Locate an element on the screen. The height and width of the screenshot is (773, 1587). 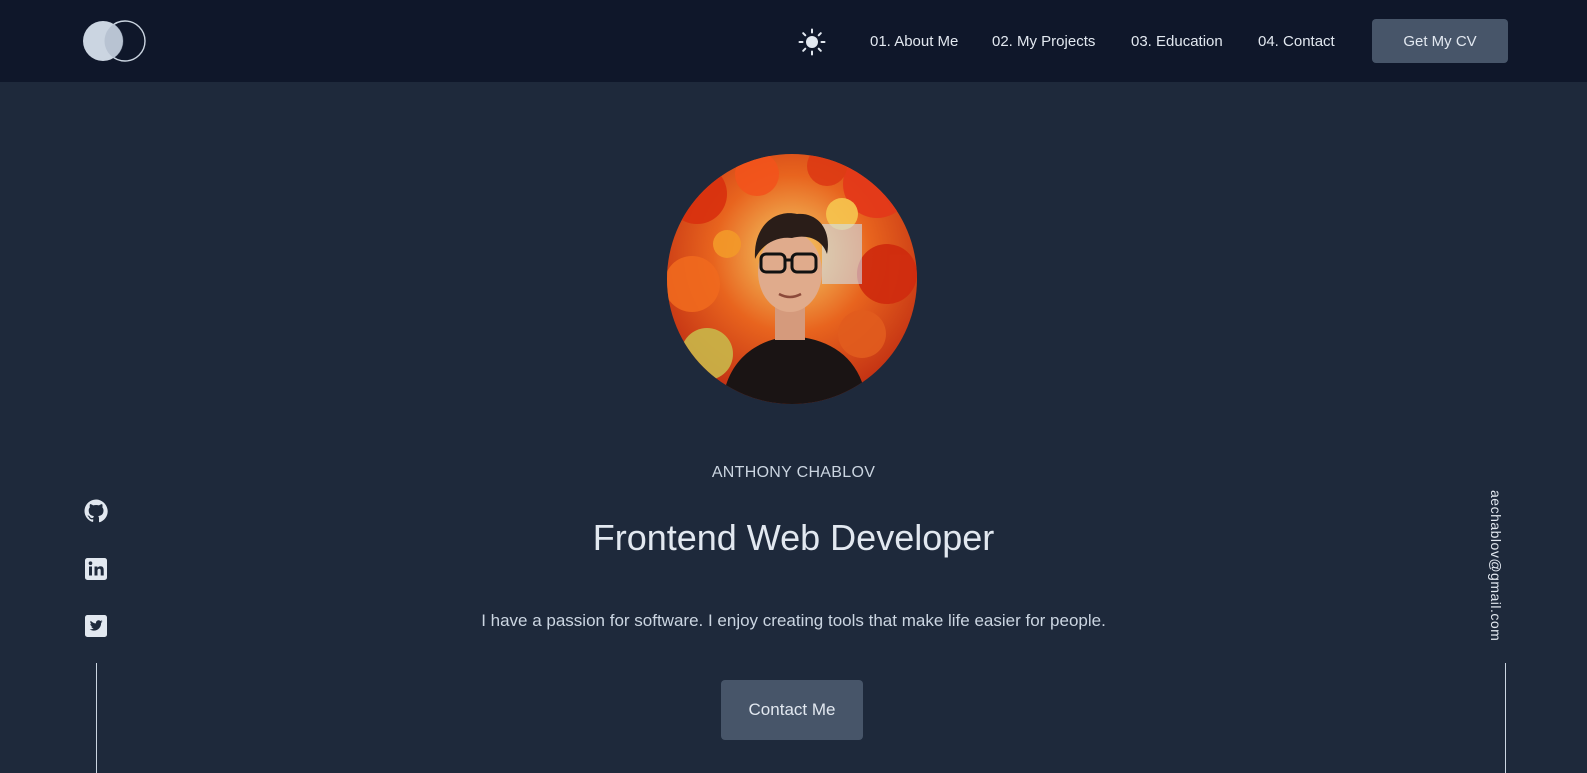
twitter-icon is located at coordinates (96, 626).